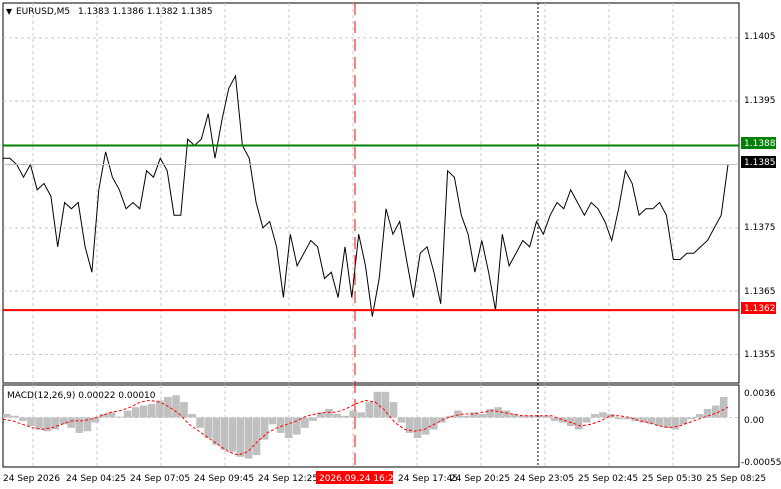  I want to click on support-price-label: 1.1362, so click(760, 309).